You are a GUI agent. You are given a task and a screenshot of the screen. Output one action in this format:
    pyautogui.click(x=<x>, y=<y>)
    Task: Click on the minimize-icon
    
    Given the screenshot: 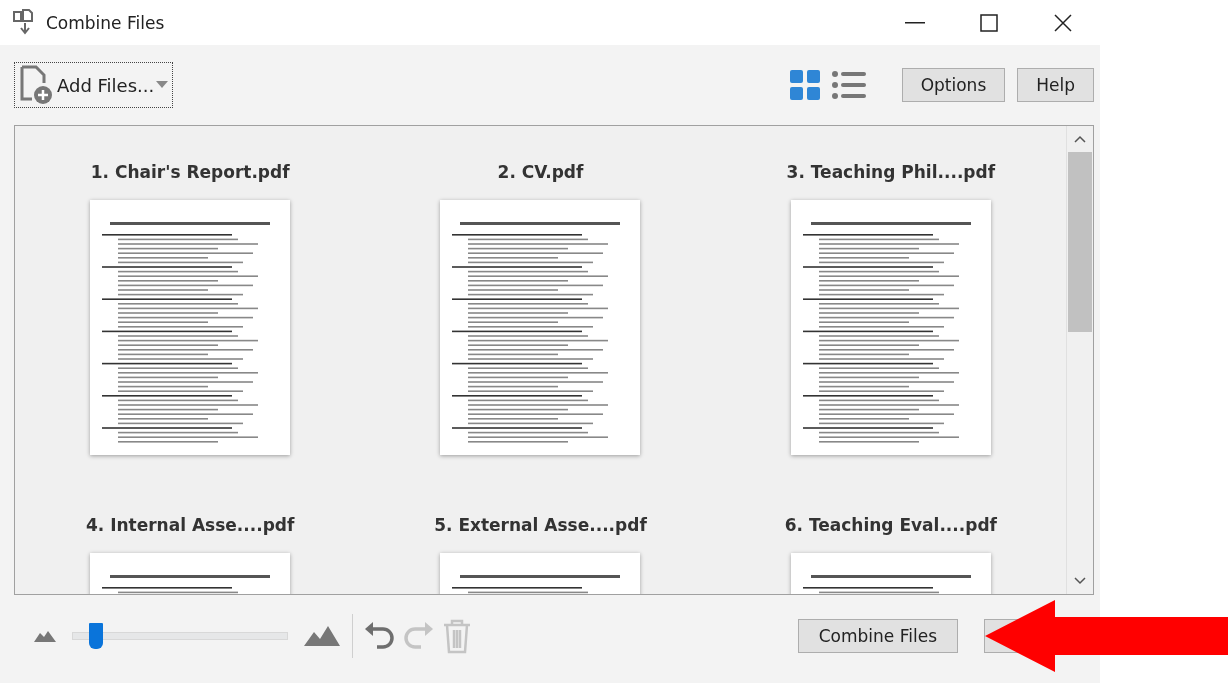 What is the action you would take?
    pyautogui.click(x=915, y=22)
    